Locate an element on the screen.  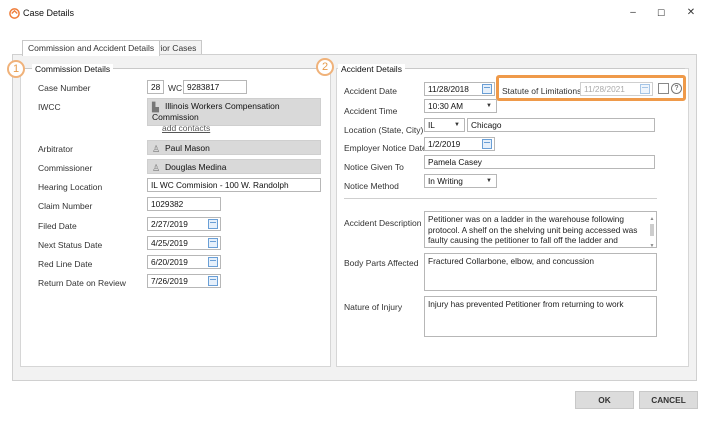
injury-label: Nature of Injury is located at coordinates (373, 307).